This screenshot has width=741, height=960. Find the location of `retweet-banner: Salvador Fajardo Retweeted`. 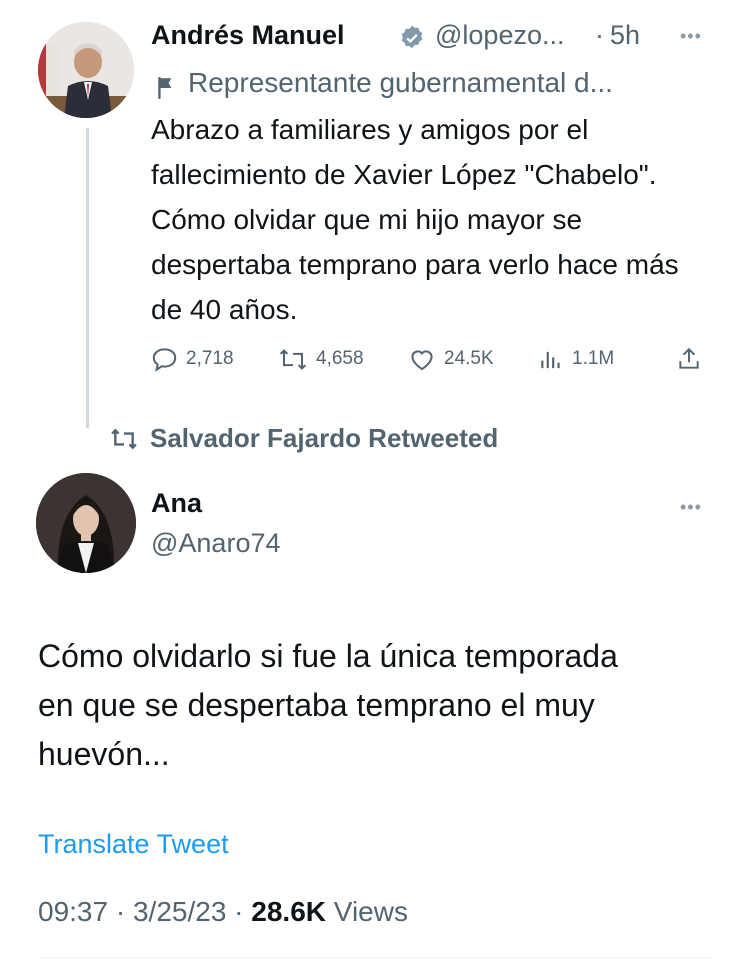

retweet-banner: Salvador Fajardo Retweeted is located at coordinates (324, 438).